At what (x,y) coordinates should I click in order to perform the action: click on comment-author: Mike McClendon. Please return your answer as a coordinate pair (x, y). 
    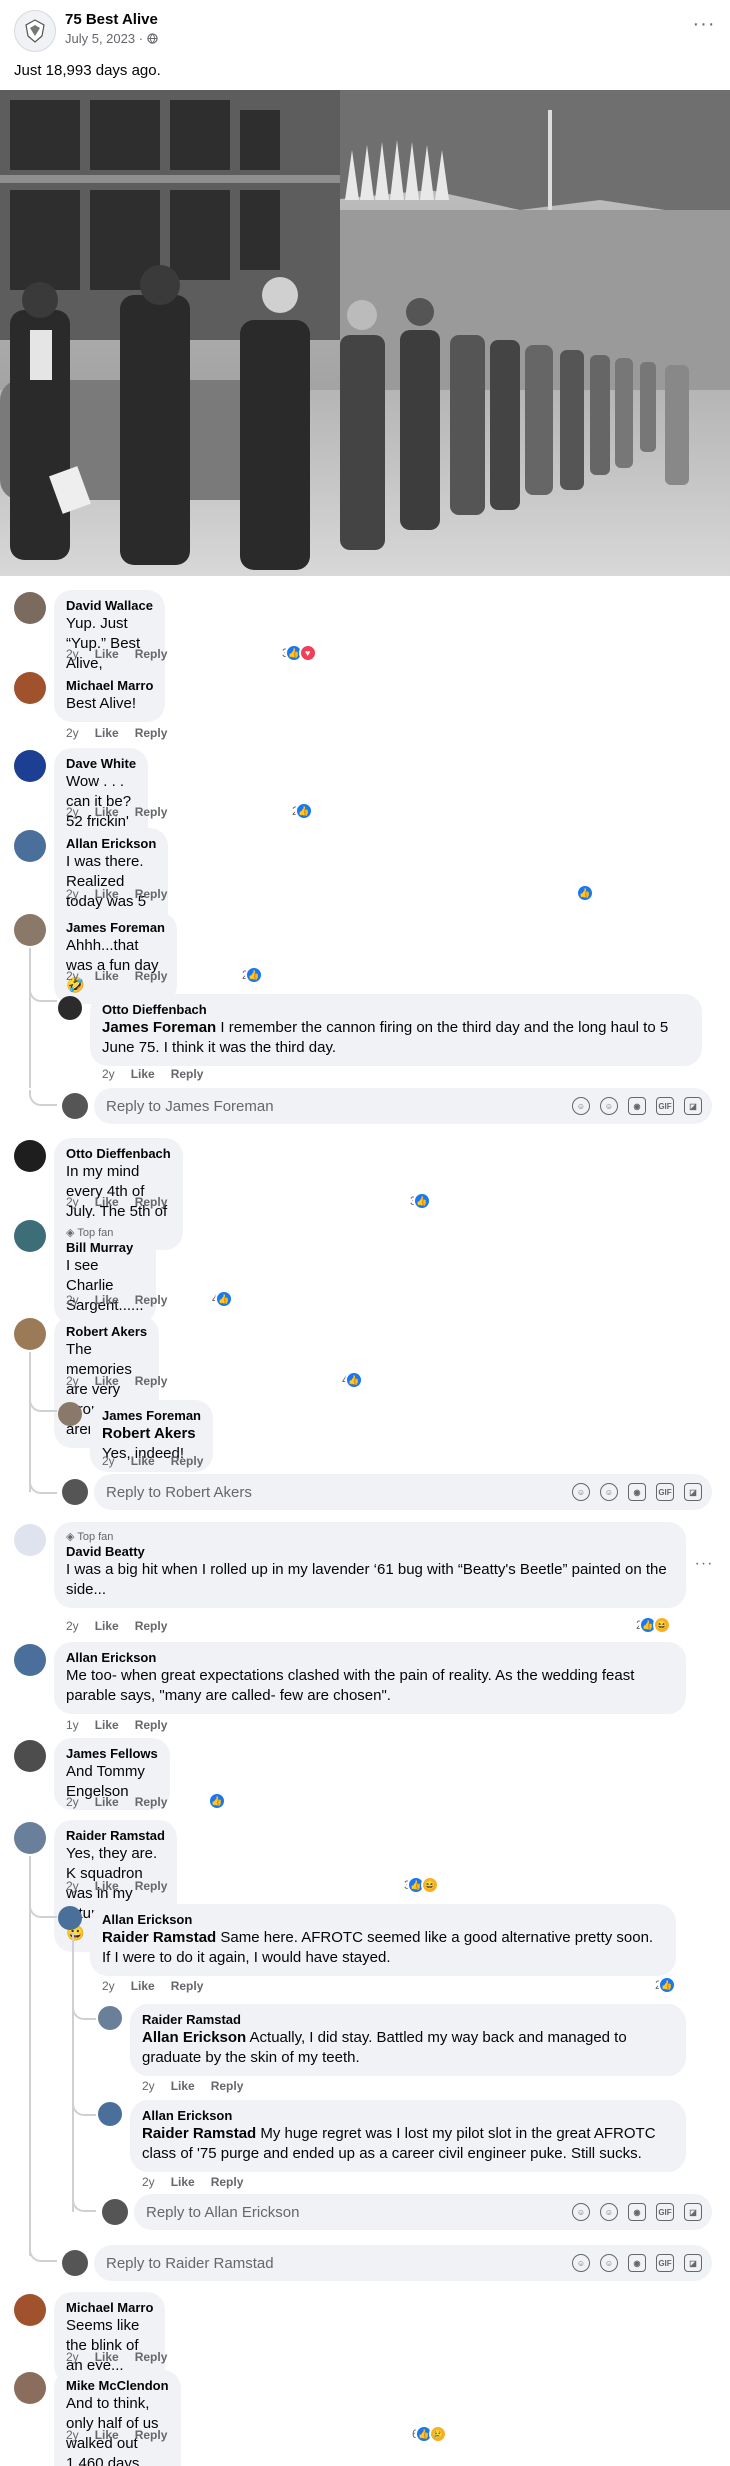
    Looking at the image, I should click on (117, 2386).